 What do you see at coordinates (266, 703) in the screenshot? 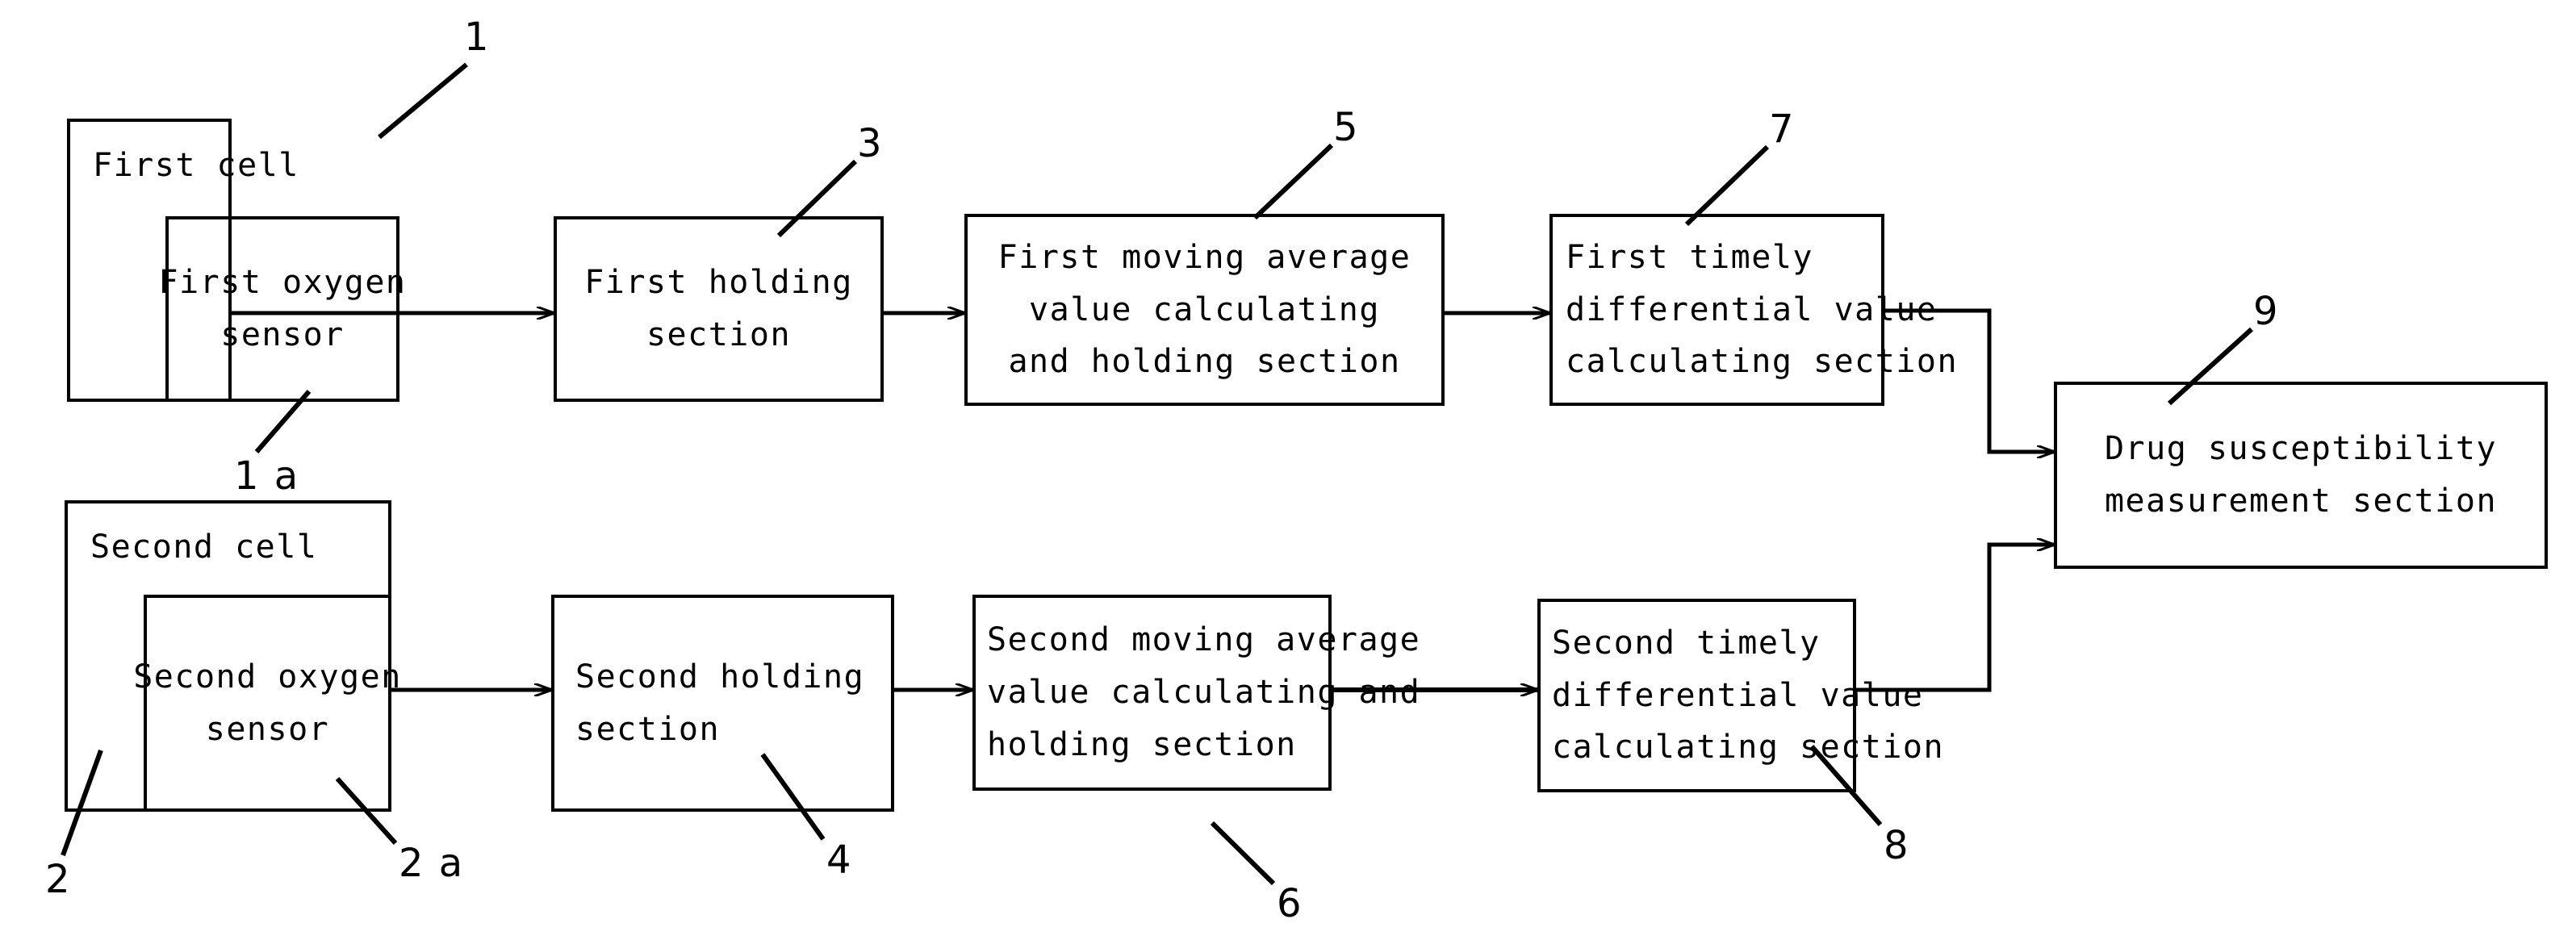
I see `box-second-oxygen-sensor: Second oxygen sensor` at bounding box center [266, 703].